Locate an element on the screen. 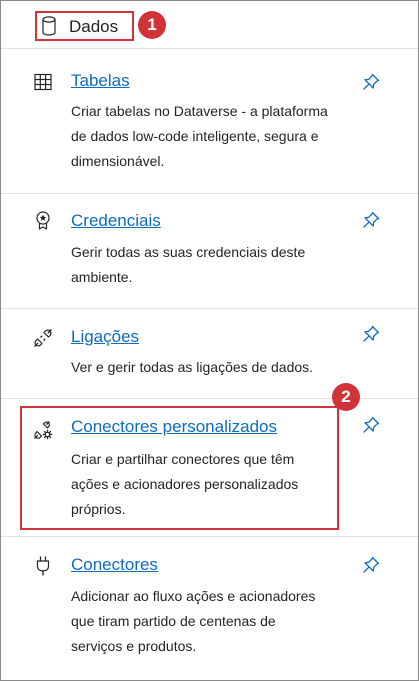  description-line: de dados low-code inteligente, segura e is located at coordinates (195, 136).